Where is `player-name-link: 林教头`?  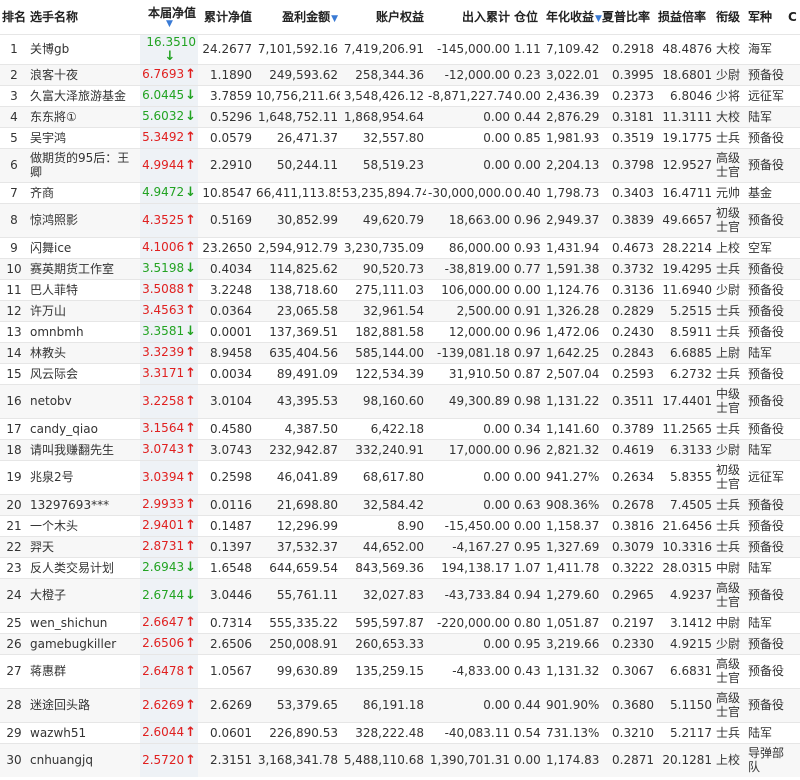
player-name-link: 林教头 is located at coordinates (84, 352).